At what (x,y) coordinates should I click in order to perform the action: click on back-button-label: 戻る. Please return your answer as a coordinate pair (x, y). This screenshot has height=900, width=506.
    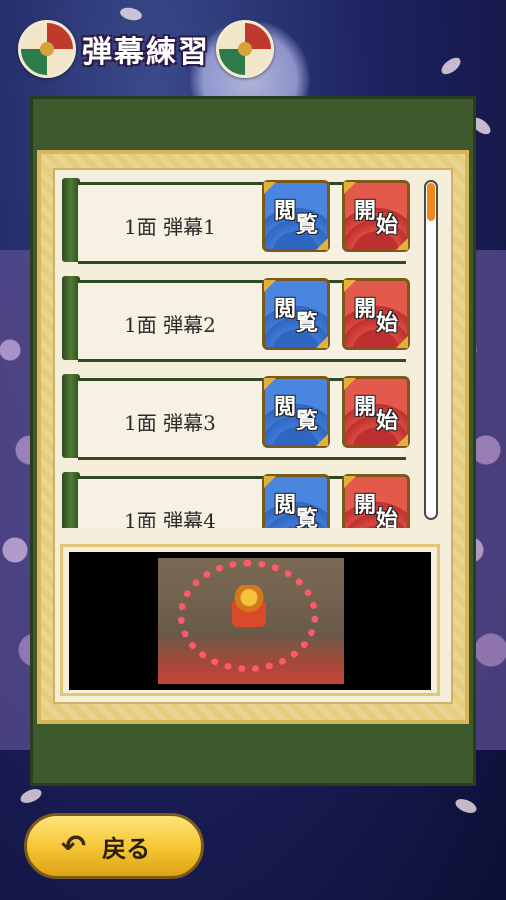
    Looking at the image, I should click on (126, 848).